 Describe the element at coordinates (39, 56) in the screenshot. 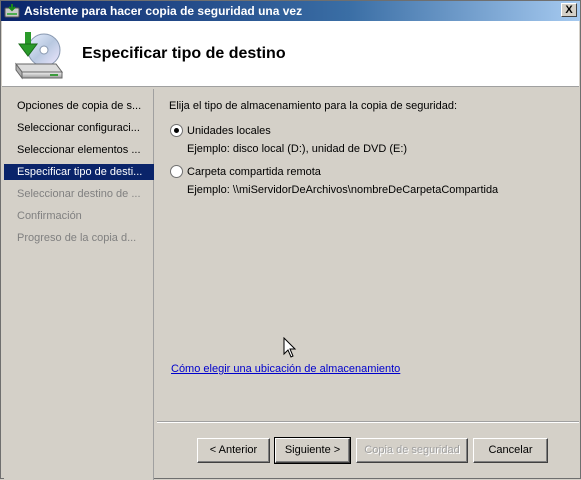

I see `backup-drive-icon` at that location.